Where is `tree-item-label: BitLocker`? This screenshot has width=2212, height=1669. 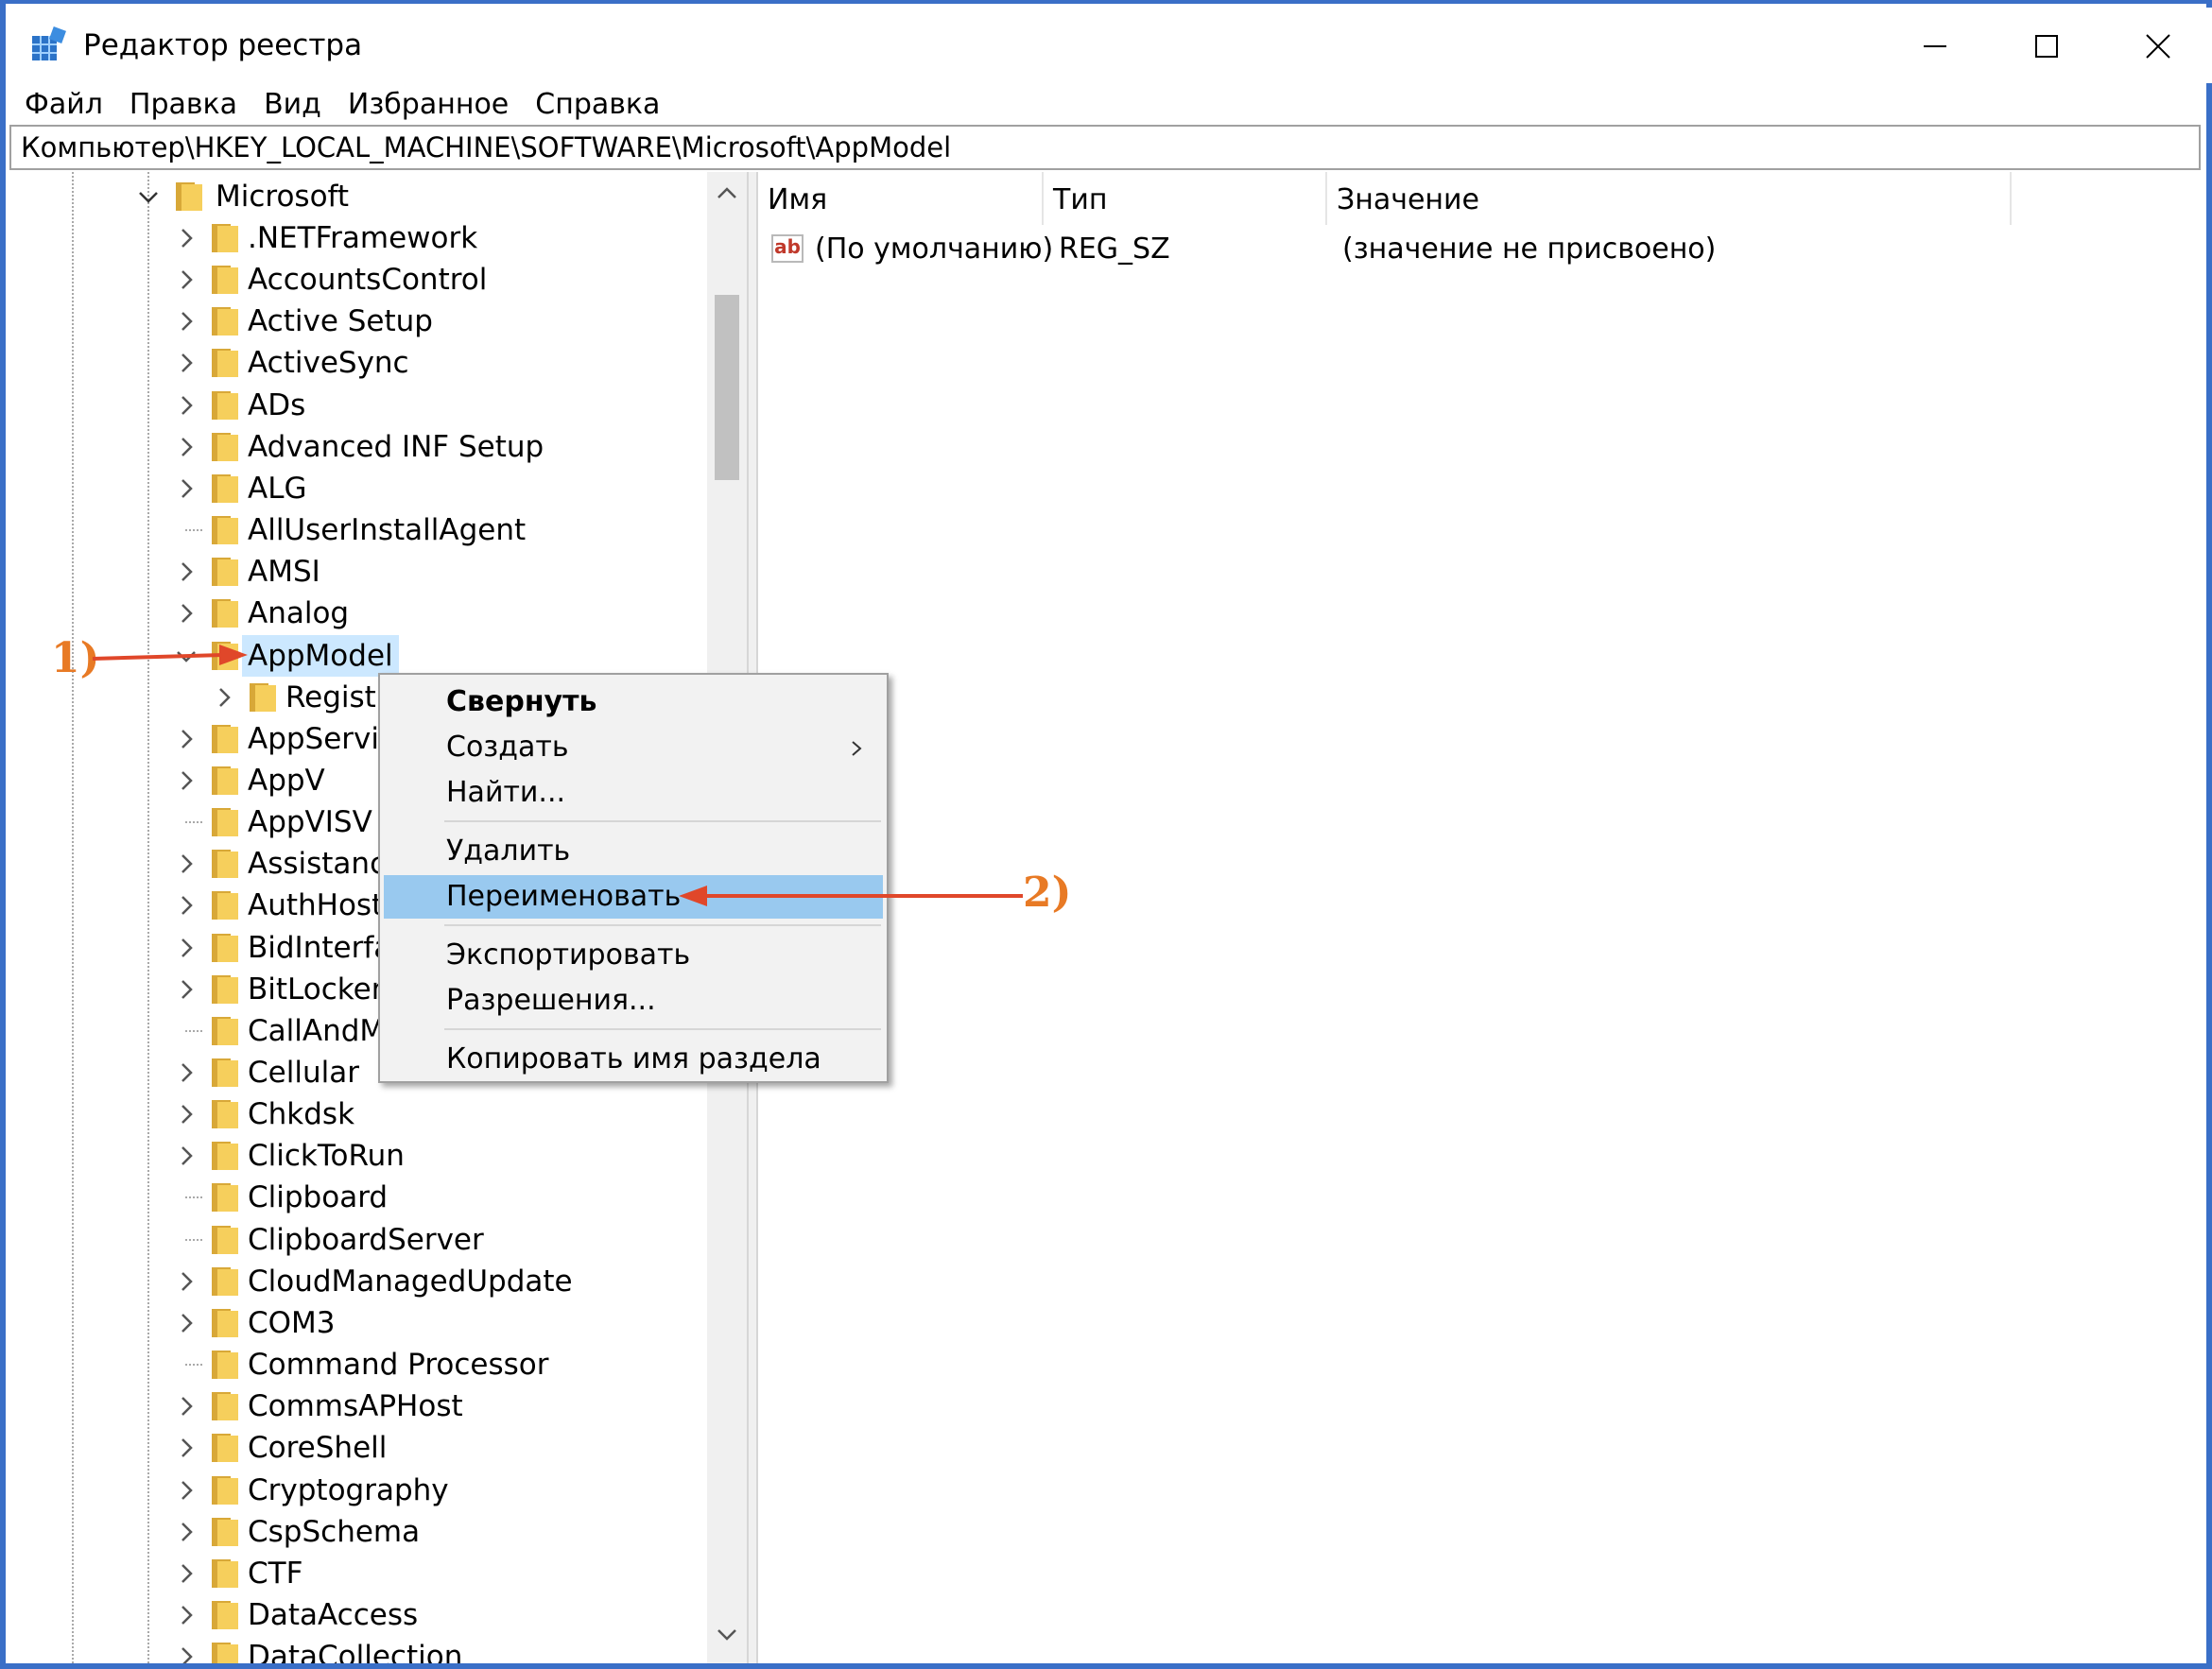
tree-item-label: BitLocker is located at coordinates (316, 989).